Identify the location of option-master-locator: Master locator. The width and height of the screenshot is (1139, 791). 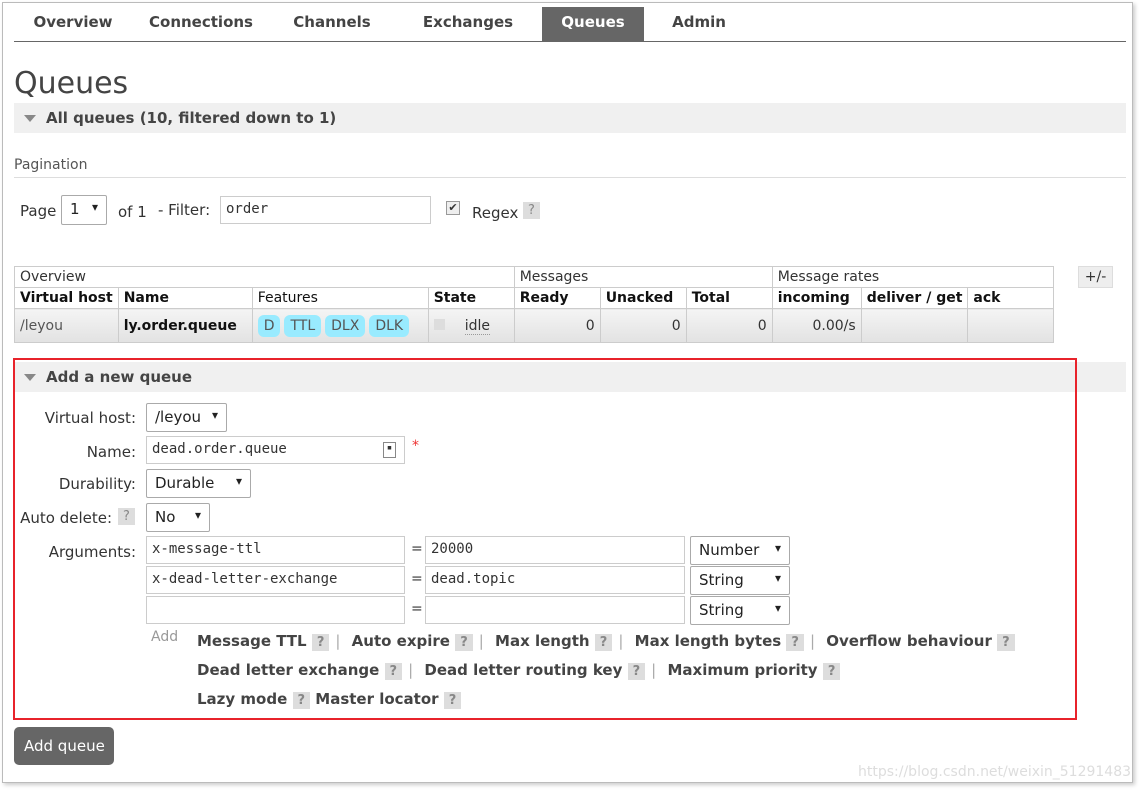
(376, 699).